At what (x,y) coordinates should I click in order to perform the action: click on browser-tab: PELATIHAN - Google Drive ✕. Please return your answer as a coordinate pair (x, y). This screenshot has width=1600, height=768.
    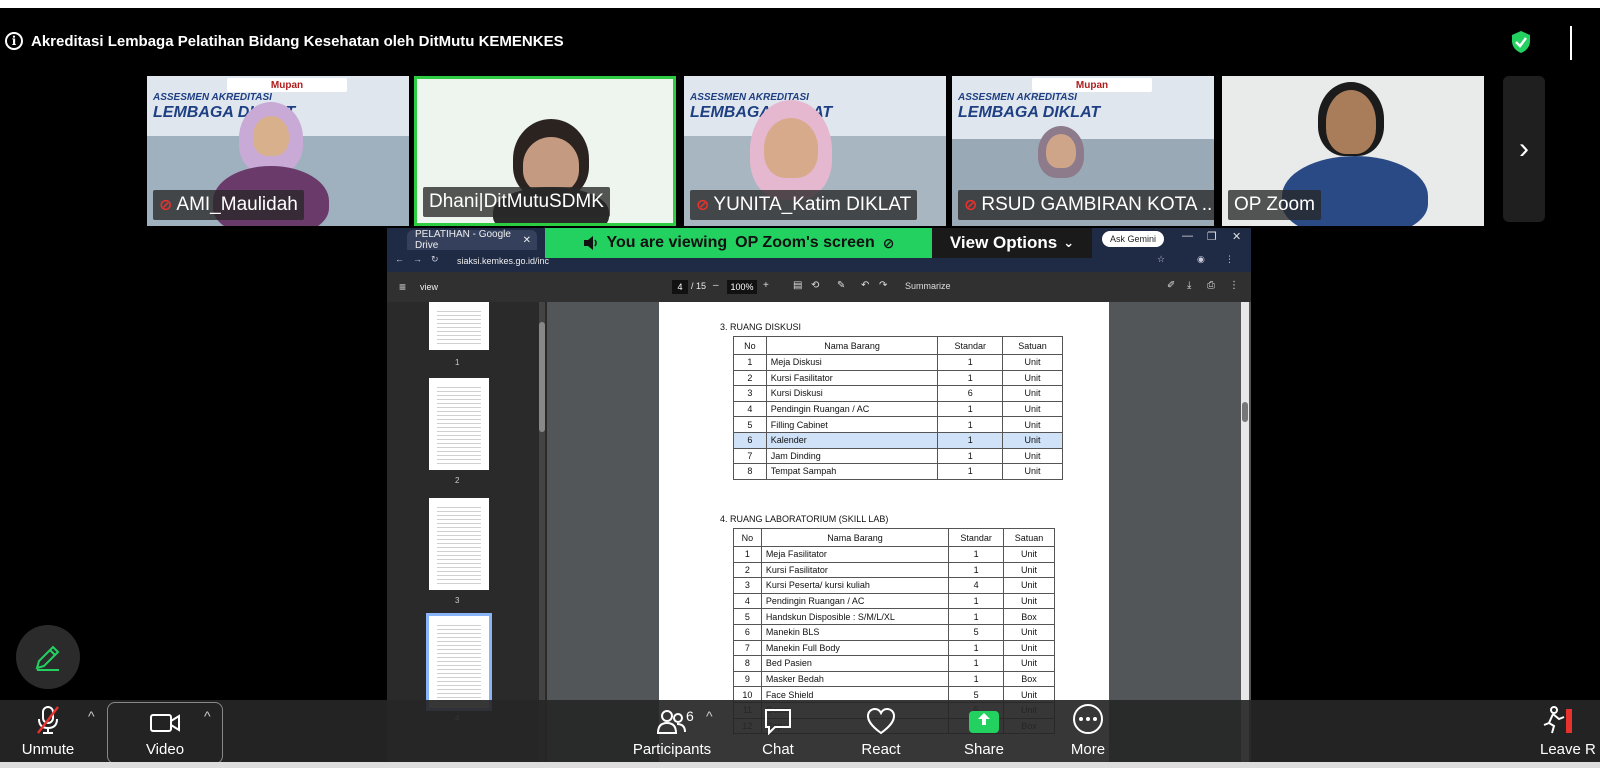
    Looking at the image, I should click on (472, 240).